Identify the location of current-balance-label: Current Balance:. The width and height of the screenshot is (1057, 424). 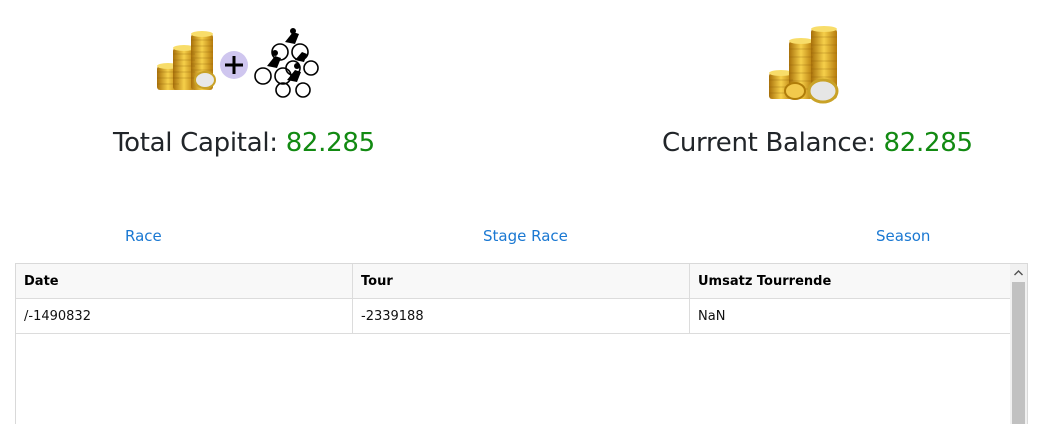
(769, 143).